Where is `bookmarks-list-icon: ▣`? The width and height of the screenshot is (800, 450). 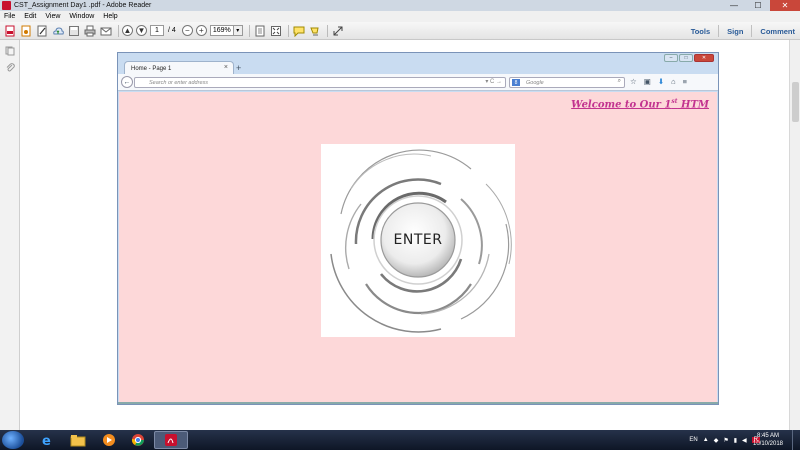
bookmarks-list-icon: ▣ is located at coordinates (647, 81).